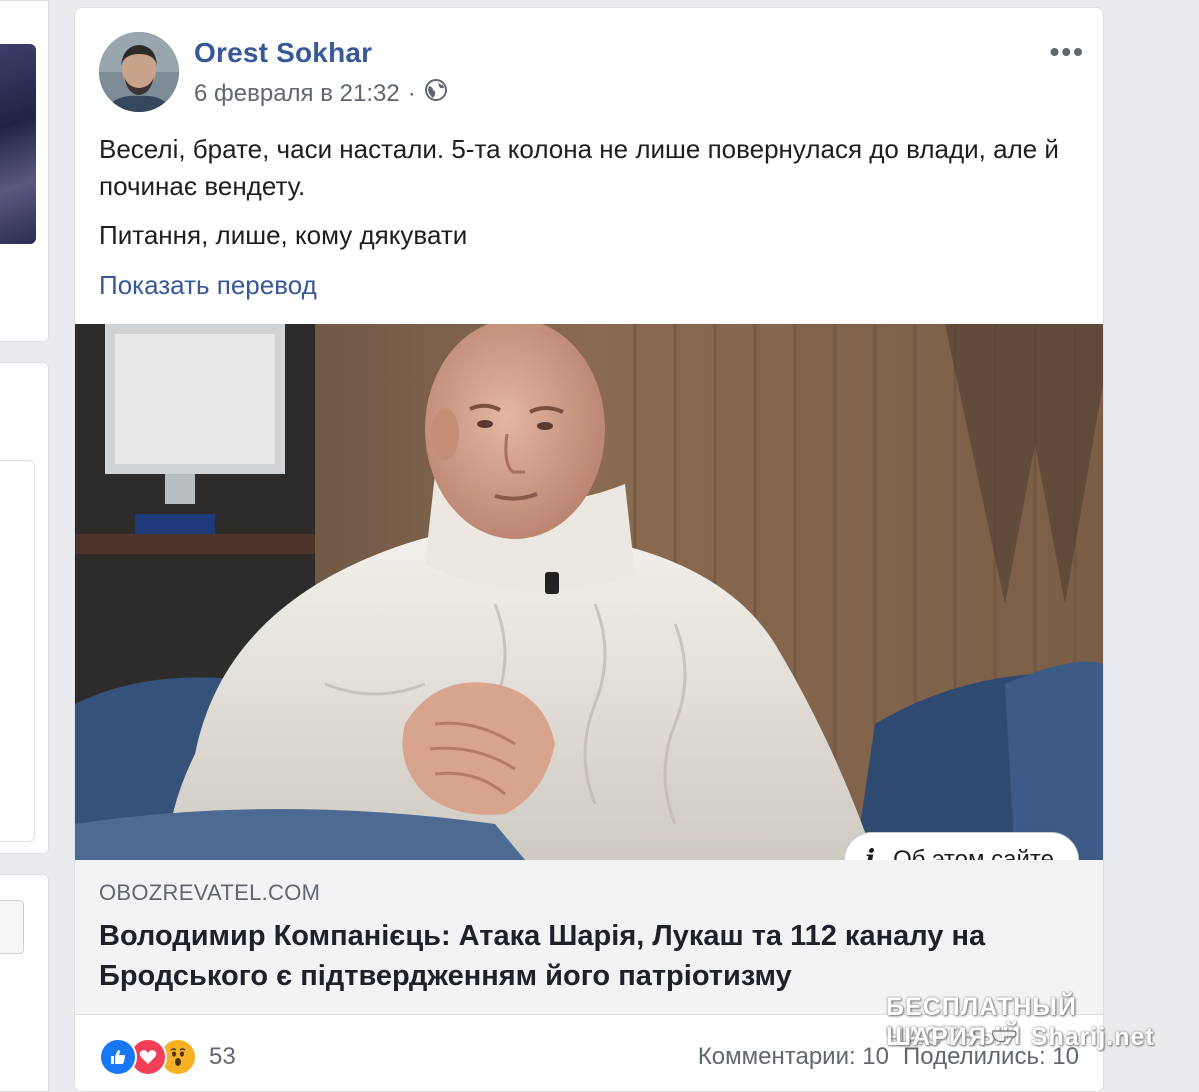 The image size is (1199, 1092). I want to click on avatar-image, so click(139, 72).